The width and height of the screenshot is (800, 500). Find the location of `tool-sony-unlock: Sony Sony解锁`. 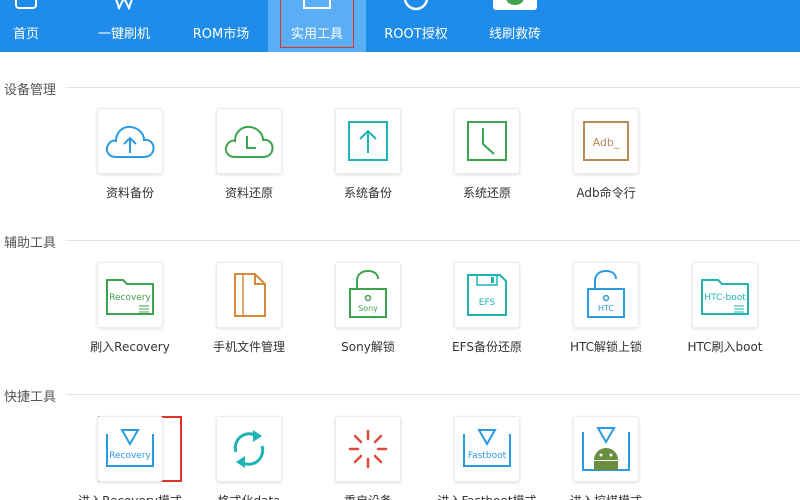

tool-sony-unlock: Sony Sony解锁 is located at coordinates (368, 312).